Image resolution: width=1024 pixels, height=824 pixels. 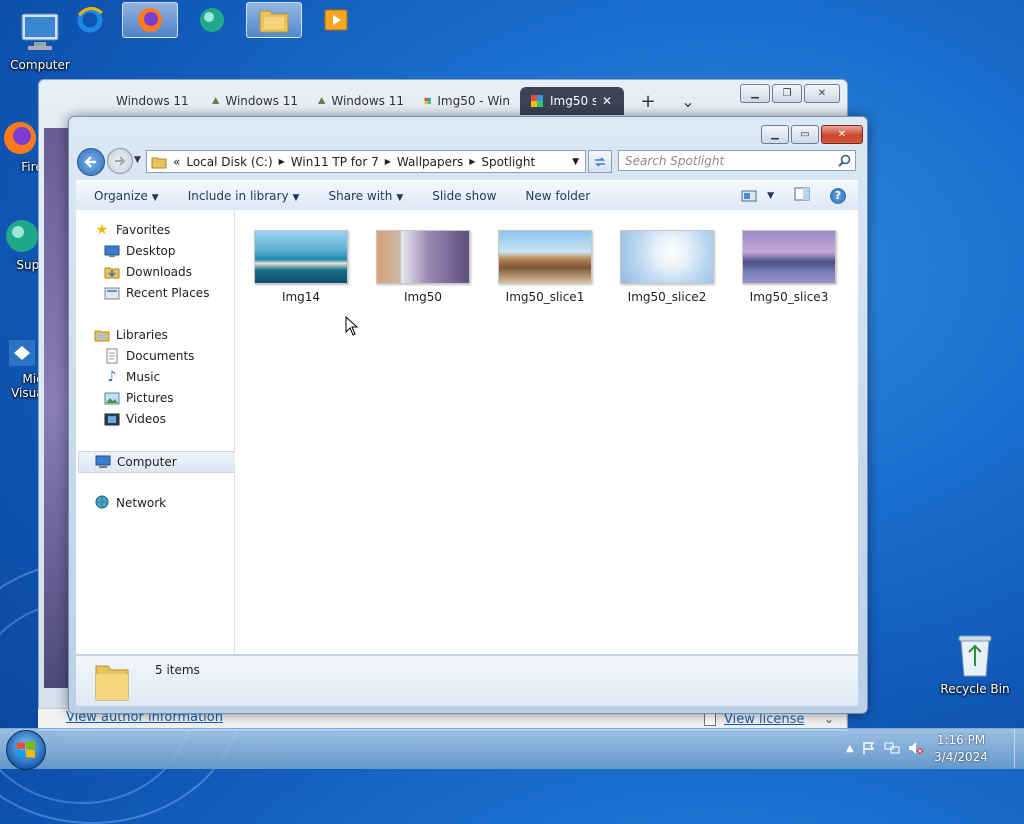 What do you see at coordinates (360, 196) in the screenshot?
I see `share-with-button: Share with ▼` at bounding box center [360, 196].